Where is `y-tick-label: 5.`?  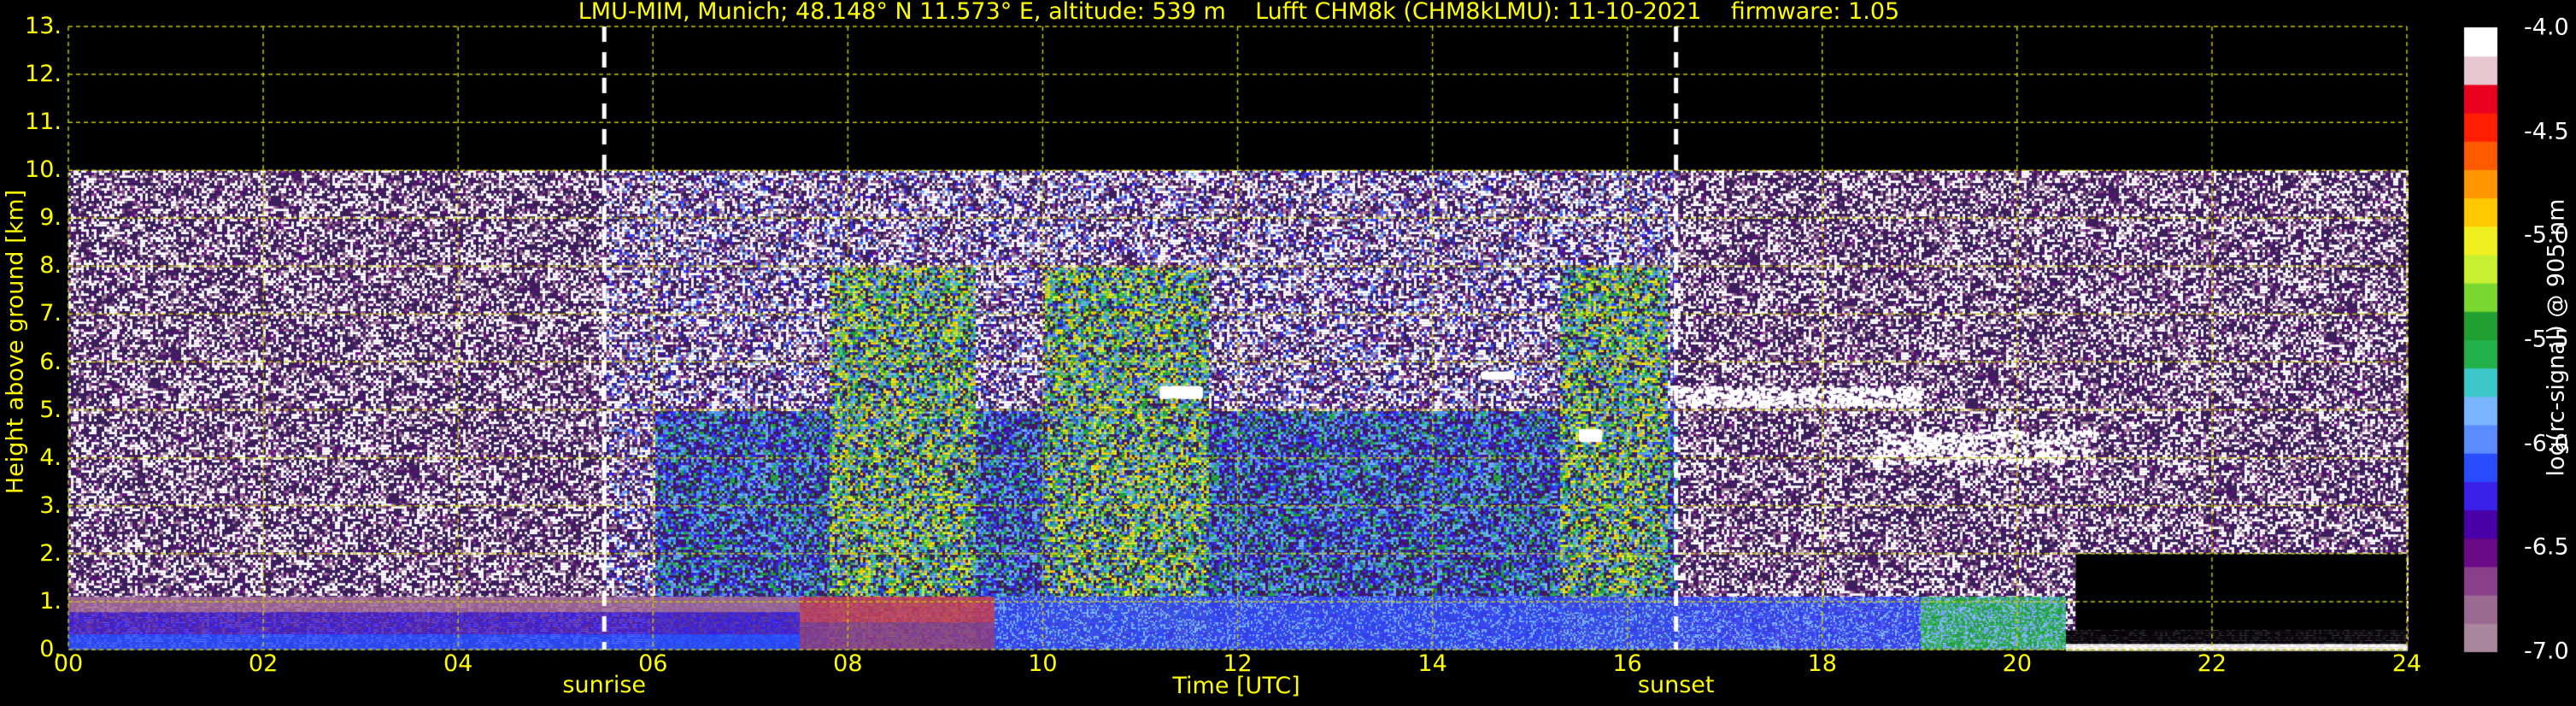
y-tick-label: 5. is located at coordinates (50, 409).